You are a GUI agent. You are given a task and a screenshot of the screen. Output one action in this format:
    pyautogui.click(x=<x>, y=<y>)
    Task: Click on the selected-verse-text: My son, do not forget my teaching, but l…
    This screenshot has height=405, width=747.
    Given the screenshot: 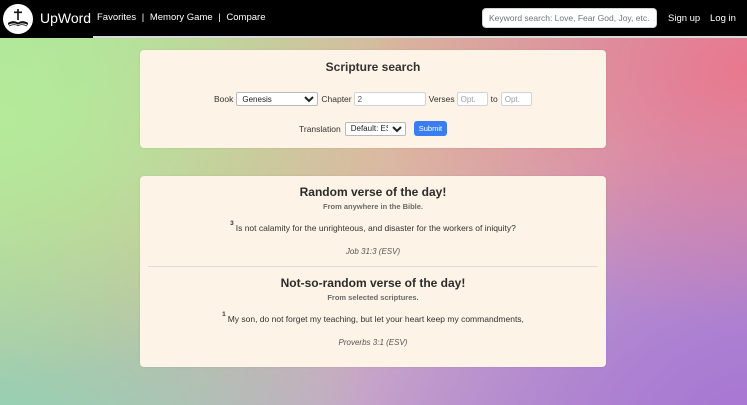 What is the action you would take?
    pyautogui.click(x=375, y=319)
    